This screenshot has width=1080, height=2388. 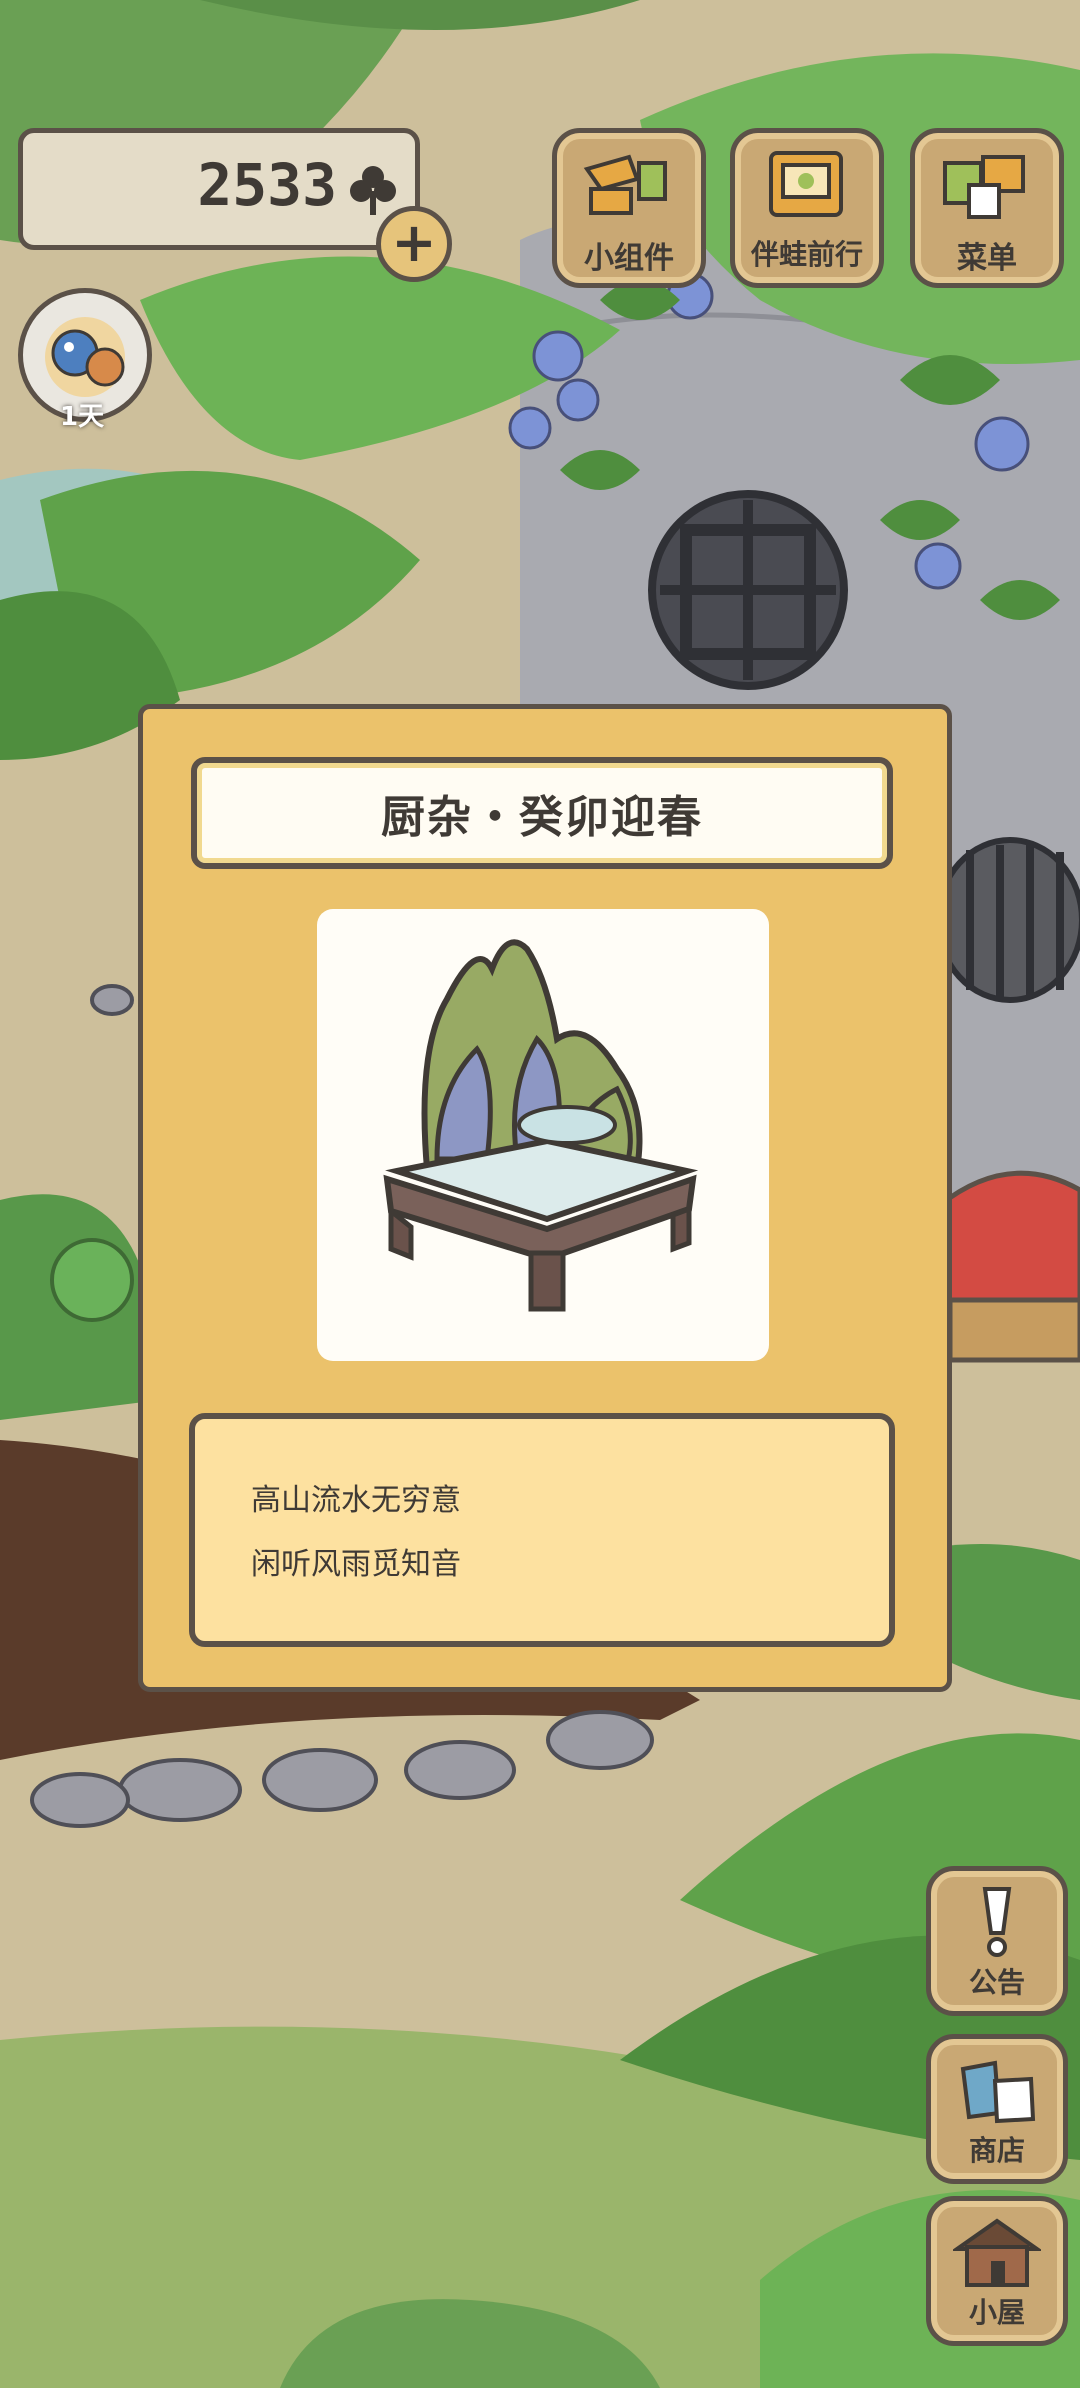 I want to click on widgets-button: 小组件, so click(x=629, y=208).